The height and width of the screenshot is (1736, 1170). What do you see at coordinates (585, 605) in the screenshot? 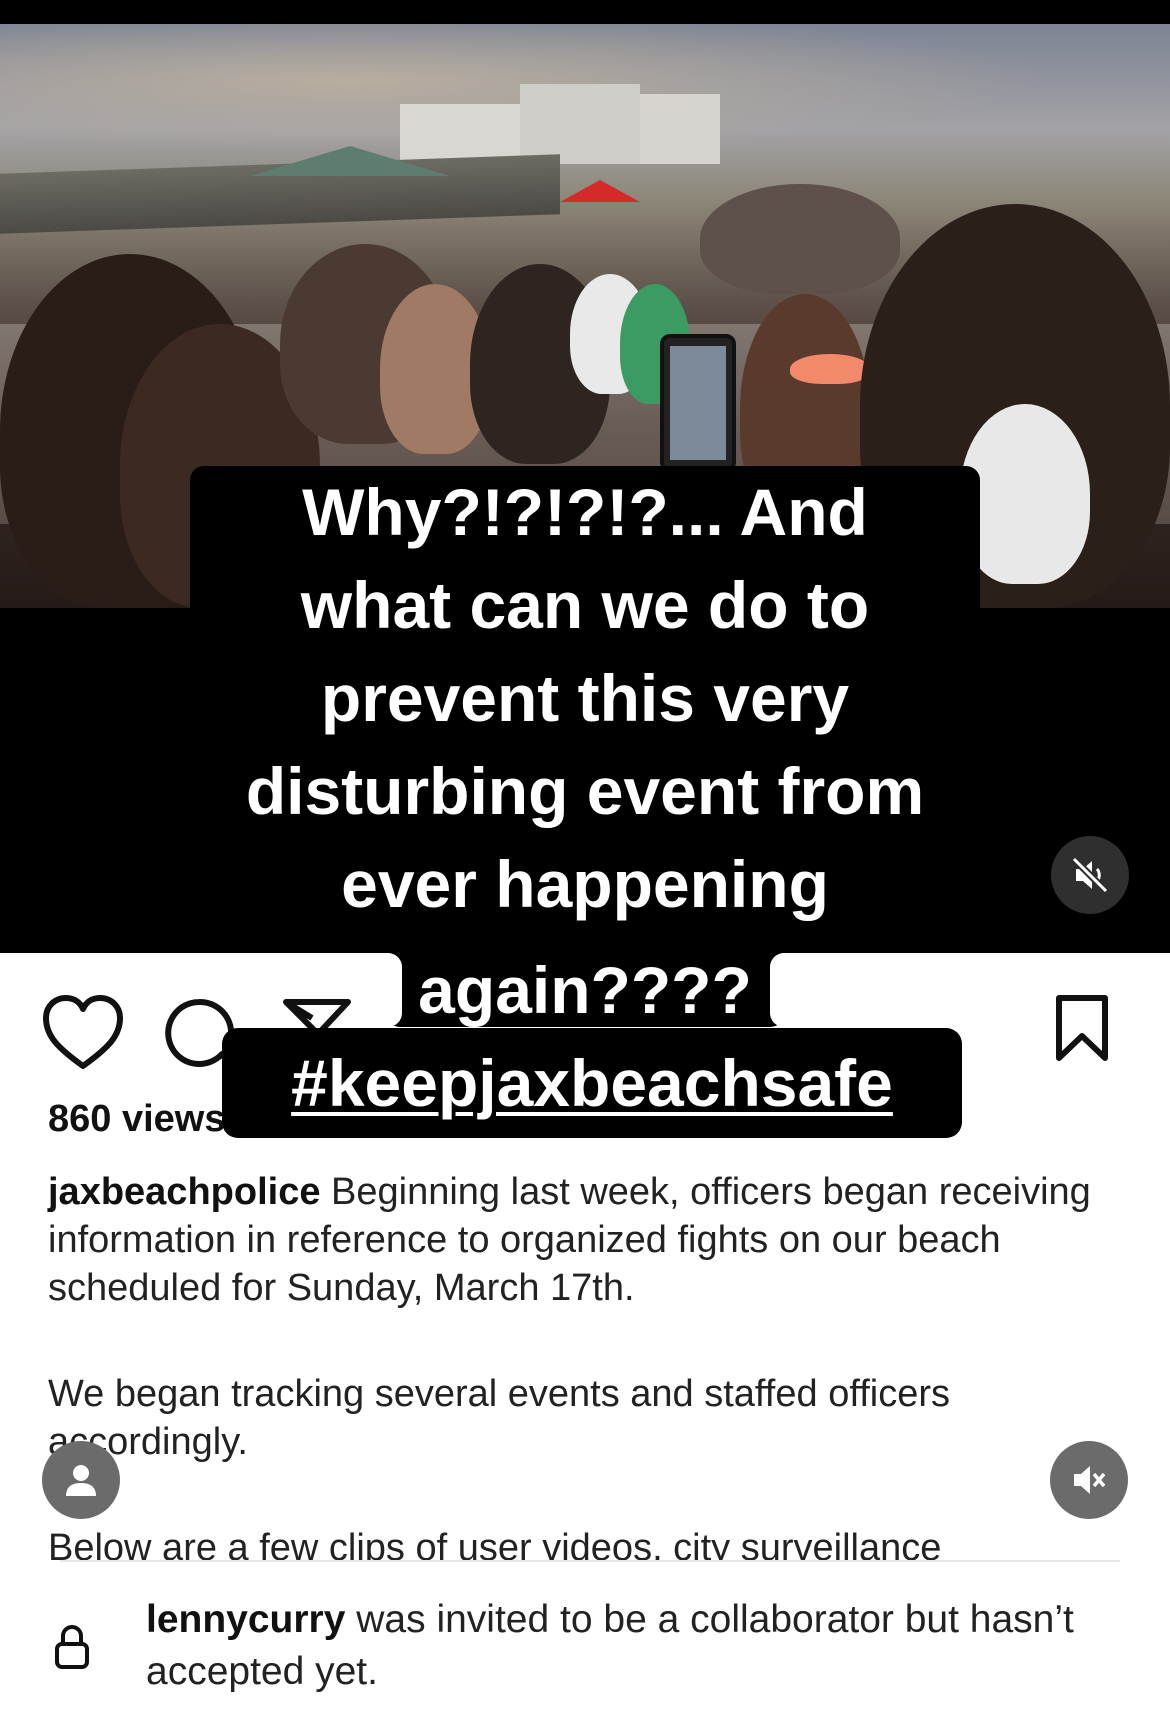
I see `caption-line: what can we do to` at bounding box center [585, 605].